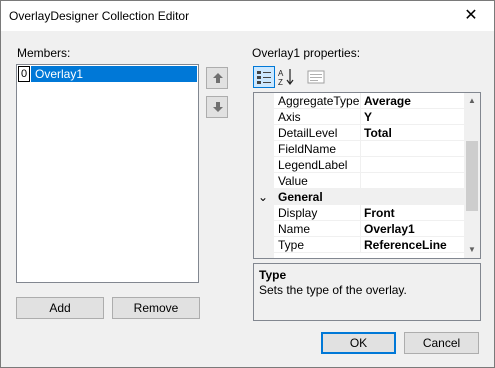  I want to click on ok-button-label: OK, so click(358, 343).